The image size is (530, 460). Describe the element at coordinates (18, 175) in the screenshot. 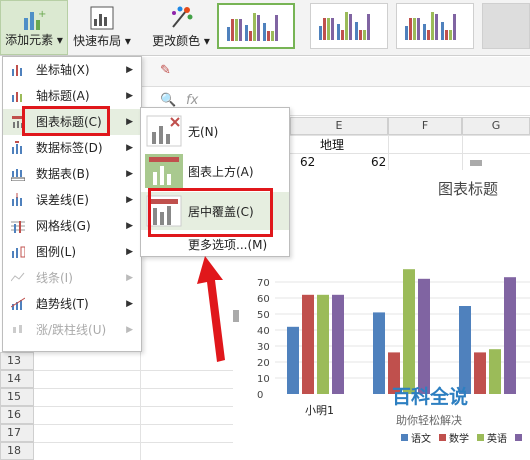

I see `data-table-icon` at that location.